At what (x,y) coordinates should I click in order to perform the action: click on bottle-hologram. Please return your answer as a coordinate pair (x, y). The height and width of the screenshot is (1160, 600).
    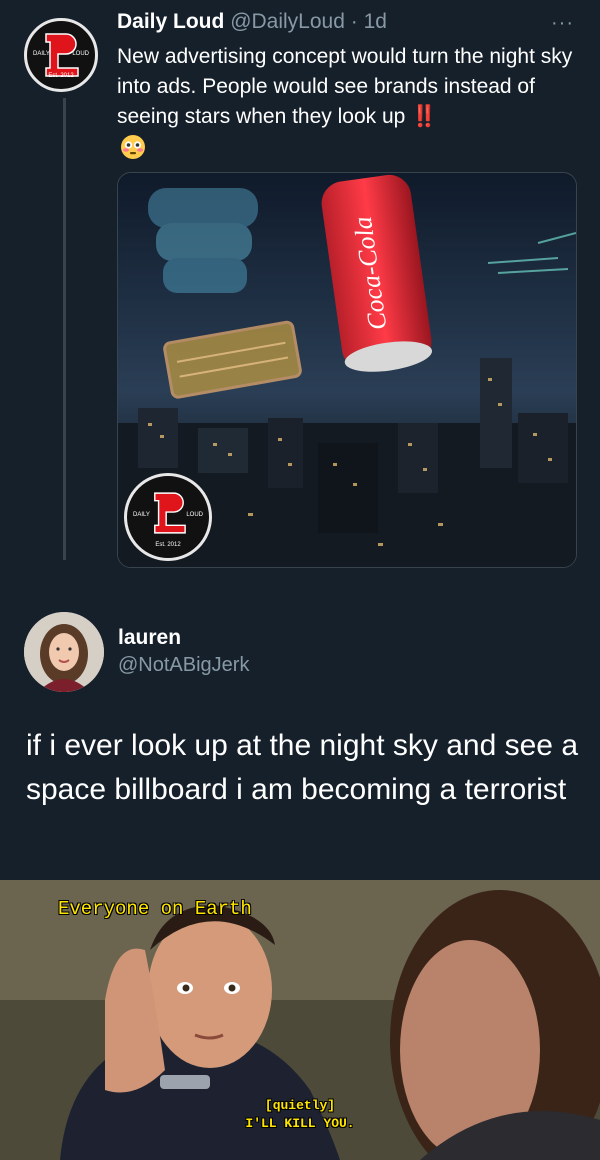
    Looking at the image, I should click on (203, 240).